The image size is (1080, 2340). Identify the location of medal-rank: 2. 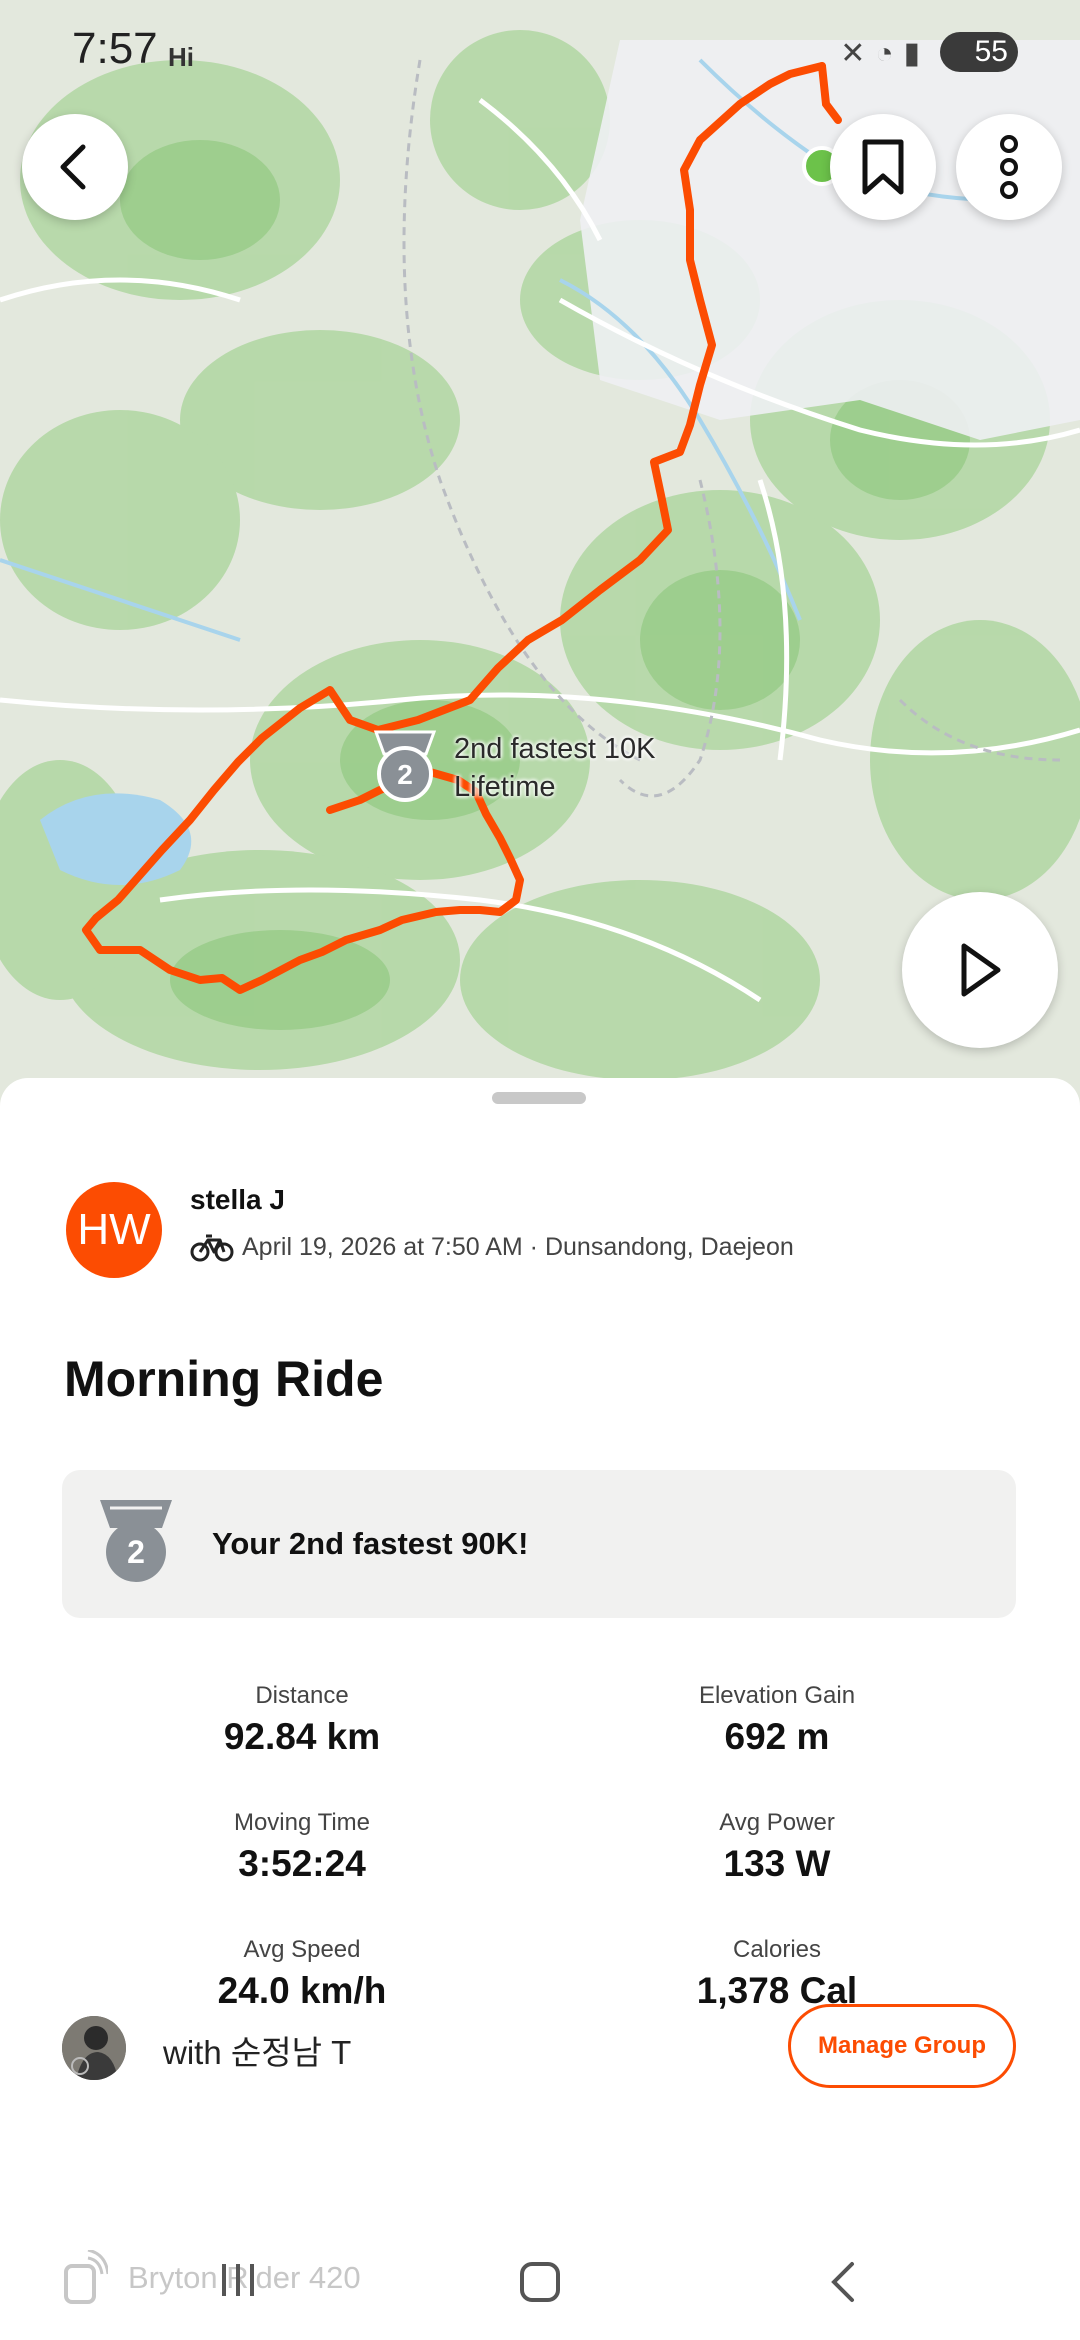
(136, 1552).